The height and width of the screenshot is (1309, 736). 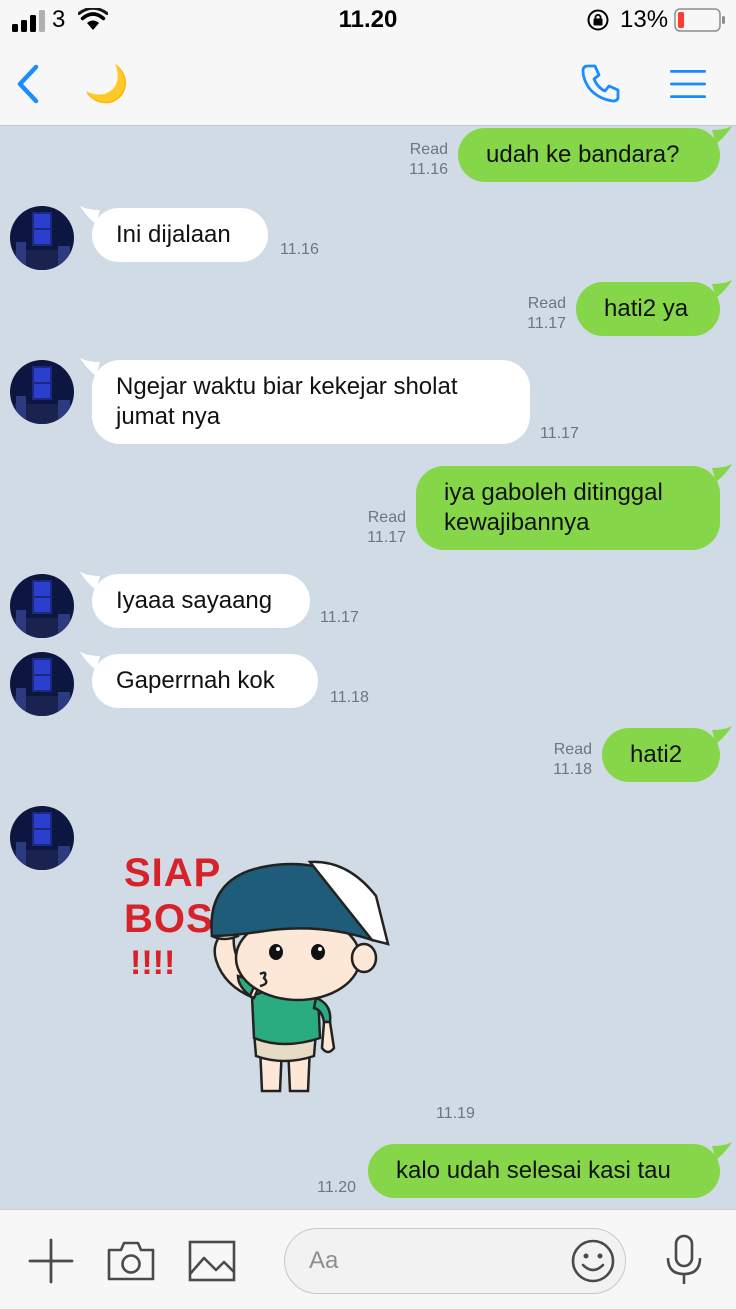 I want to click on message-time: 11.16, so click(x=299, y=249).